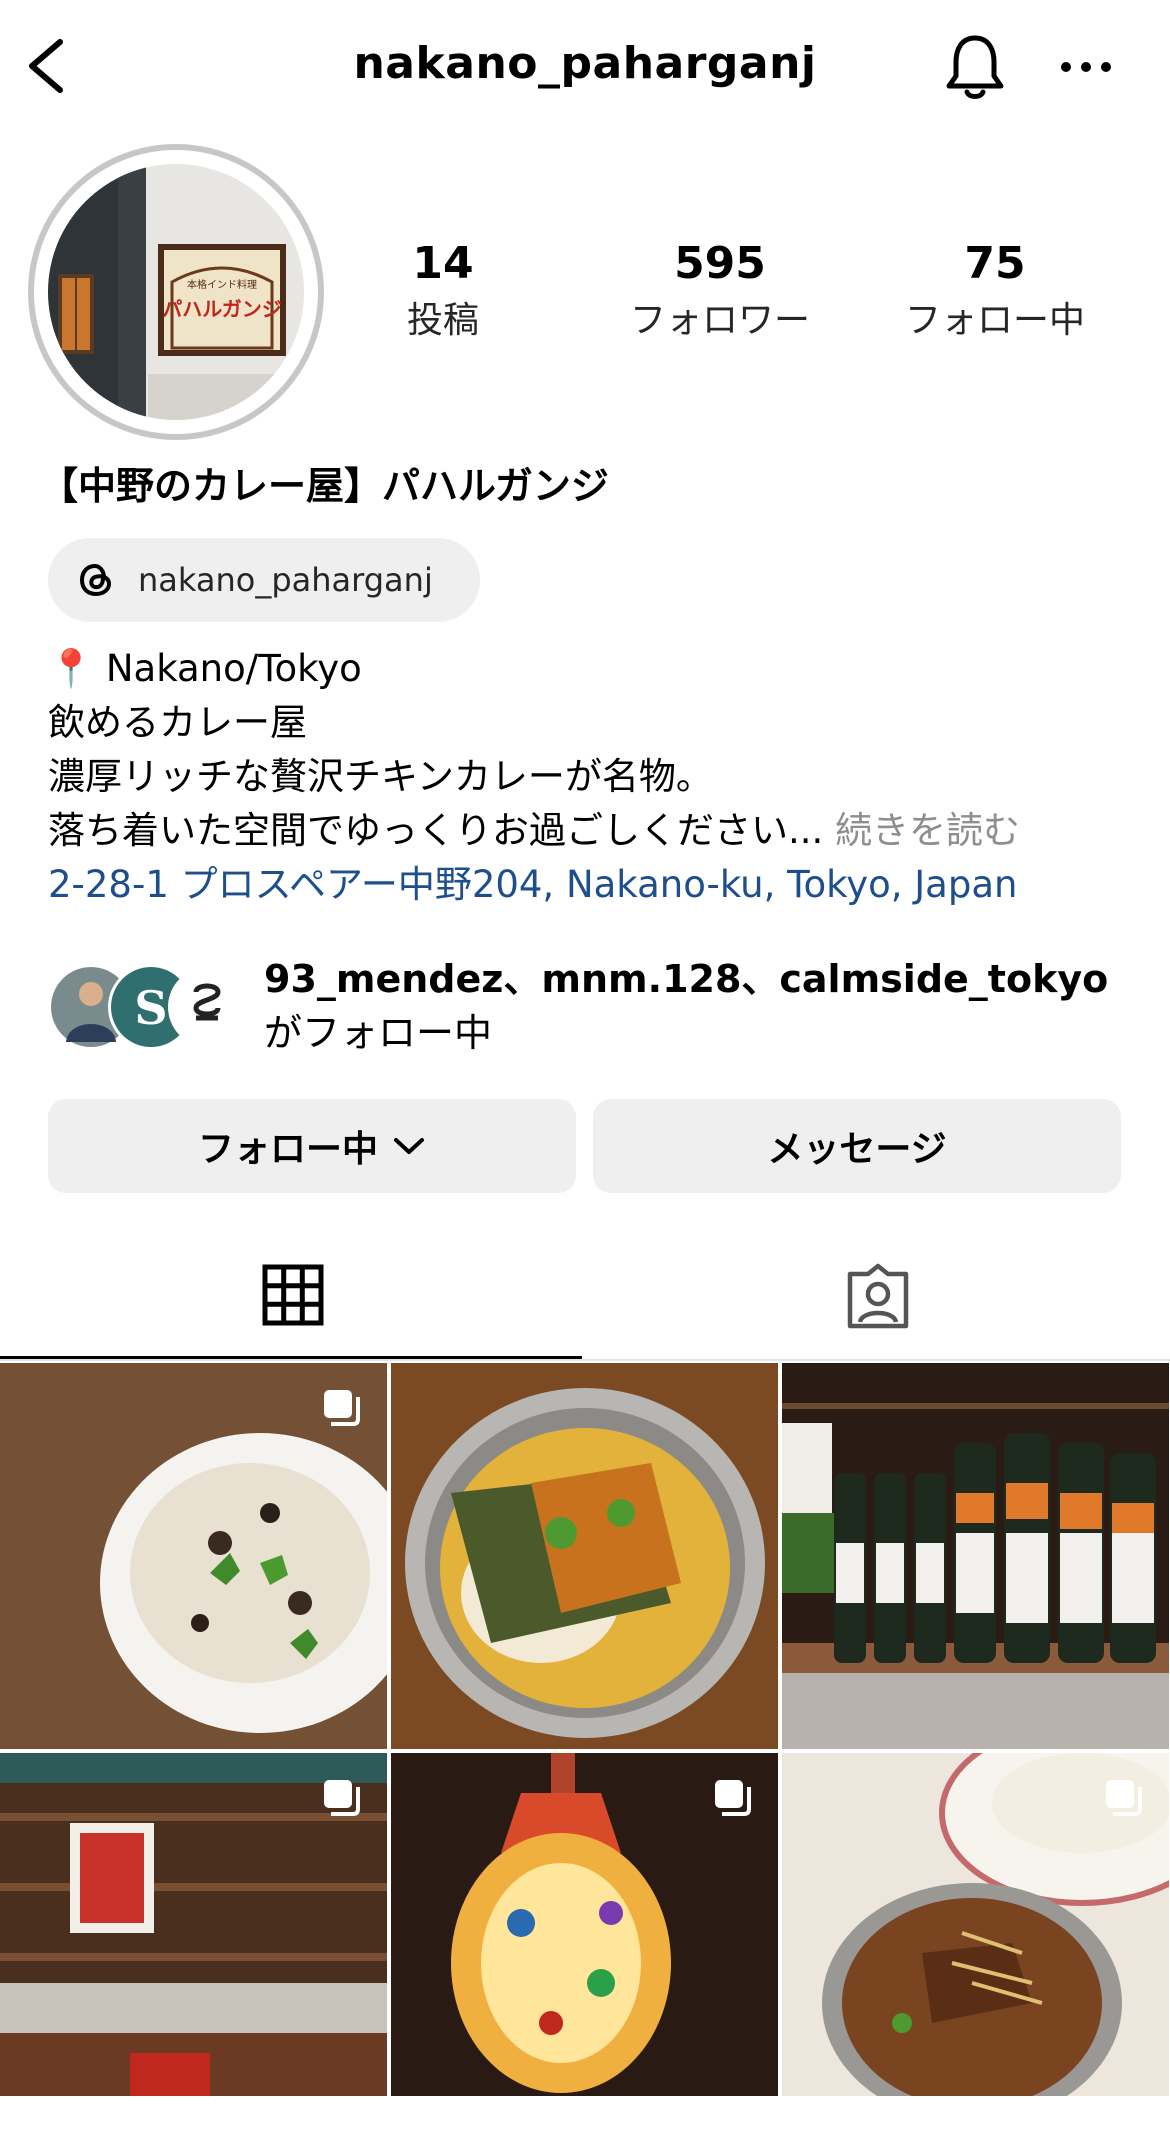 The height and width of the screenshot is (2139, 1170). Describe the element at coordinates (719, 320) in the screenshot. I see `stat-followers-label: フォロワー` at that location.